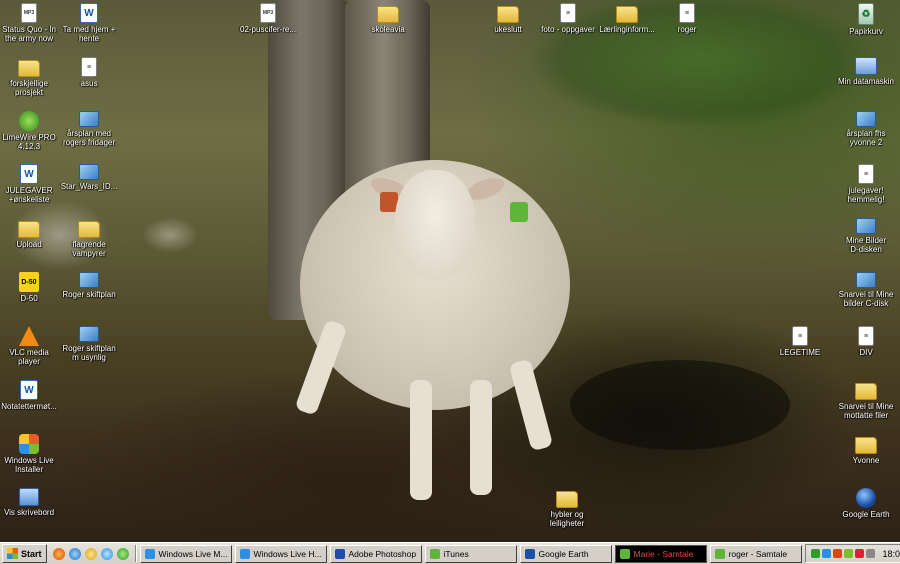  I want to click on desktop-icon: ≡ julegaver! hemmelig!, so click(866, 184).